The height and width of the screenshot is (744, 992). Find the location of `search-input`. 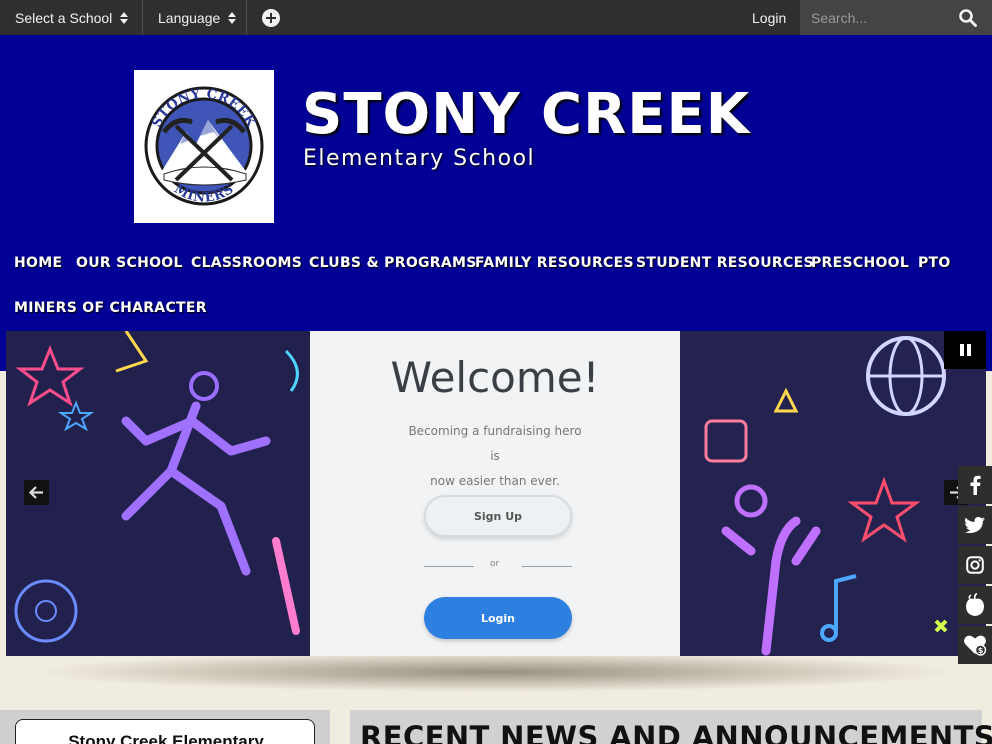

search-input is located at coordinates (875, 17).